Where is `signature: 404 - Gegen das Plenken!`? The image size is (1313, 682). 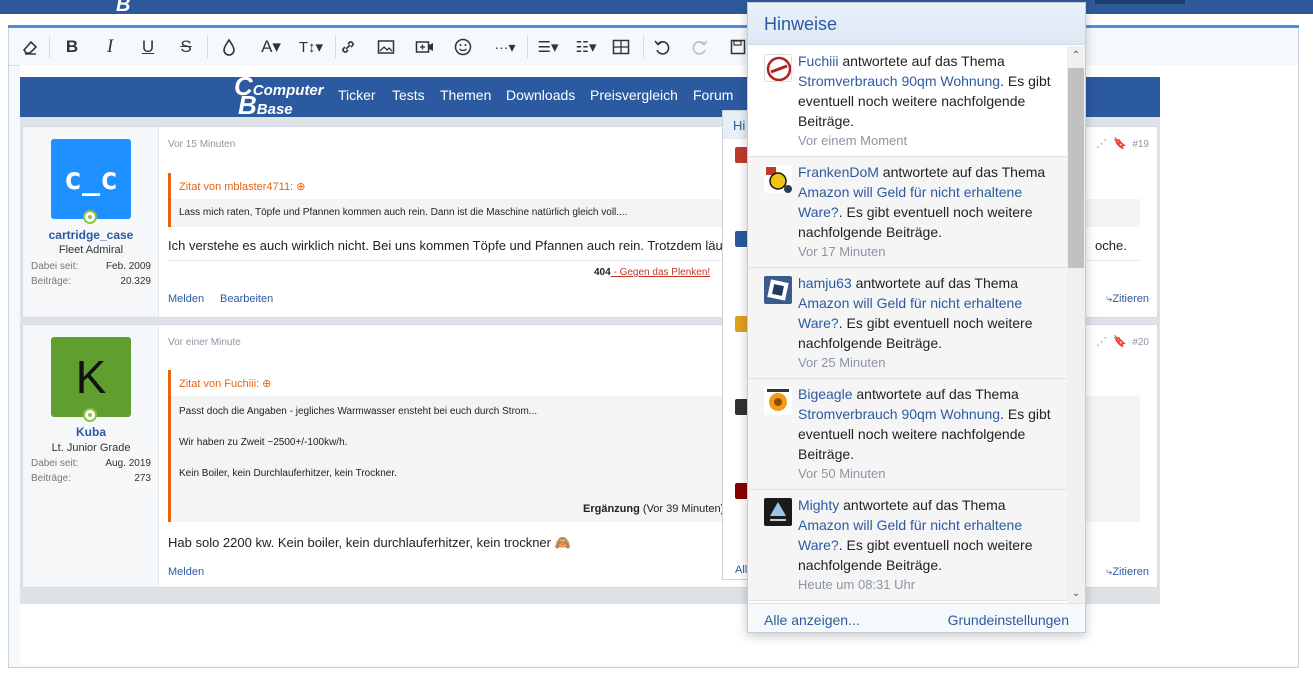
signature: 404 - Gegen das Plenken! is located at coordinates (652, 272).